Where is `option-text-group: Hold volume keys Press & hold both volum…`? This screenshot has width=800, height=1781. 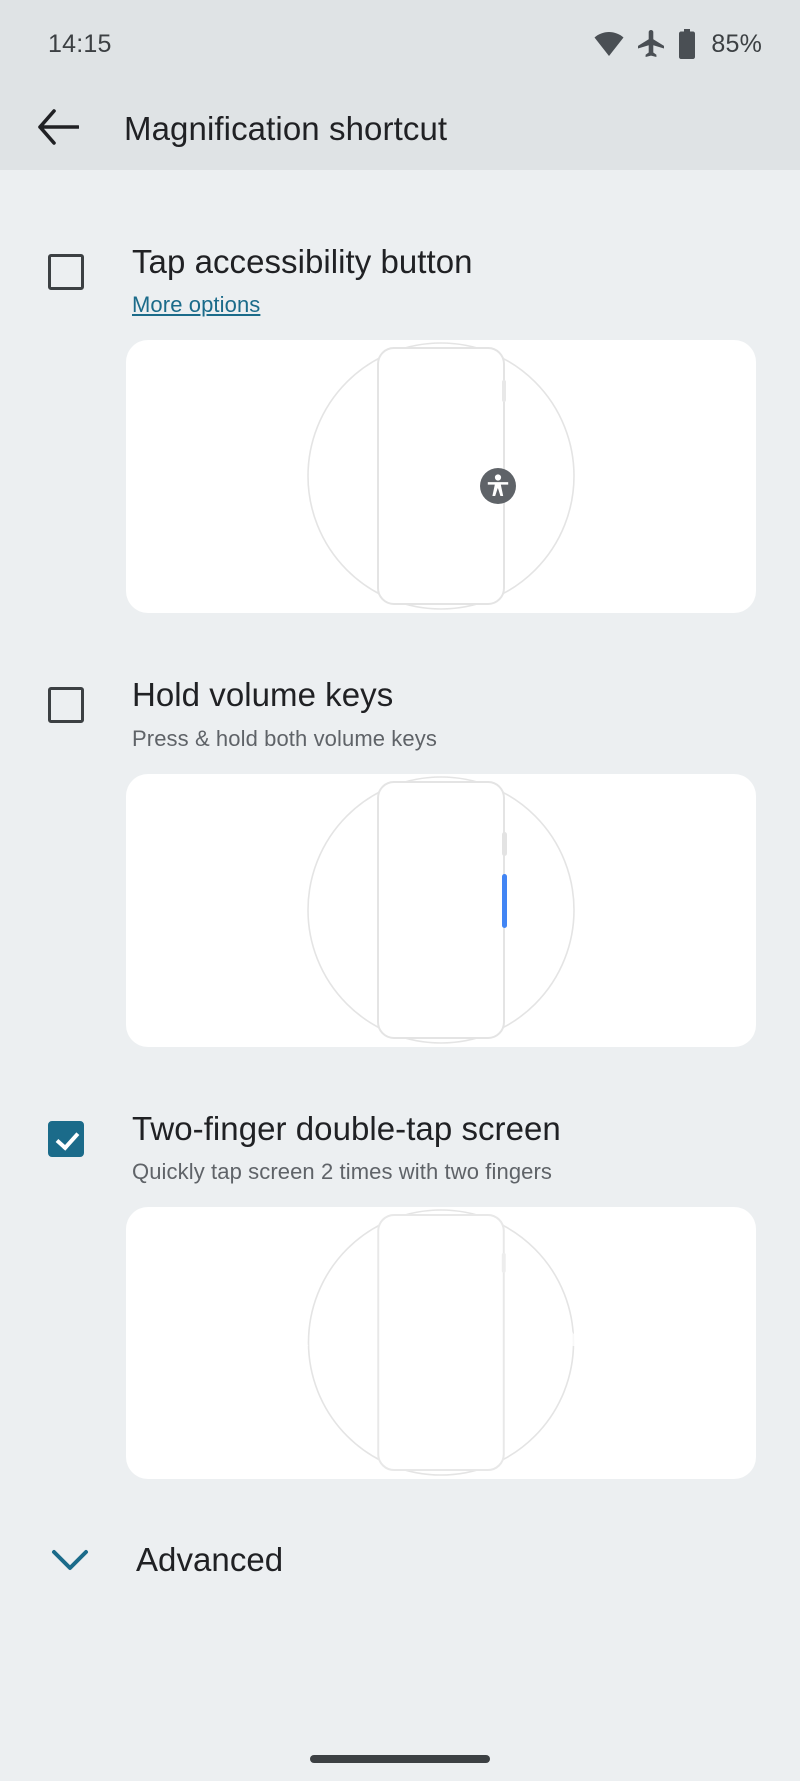
option-text-group: Hold volume keys Press & hold both volum… is located at coordinates (284, 713).